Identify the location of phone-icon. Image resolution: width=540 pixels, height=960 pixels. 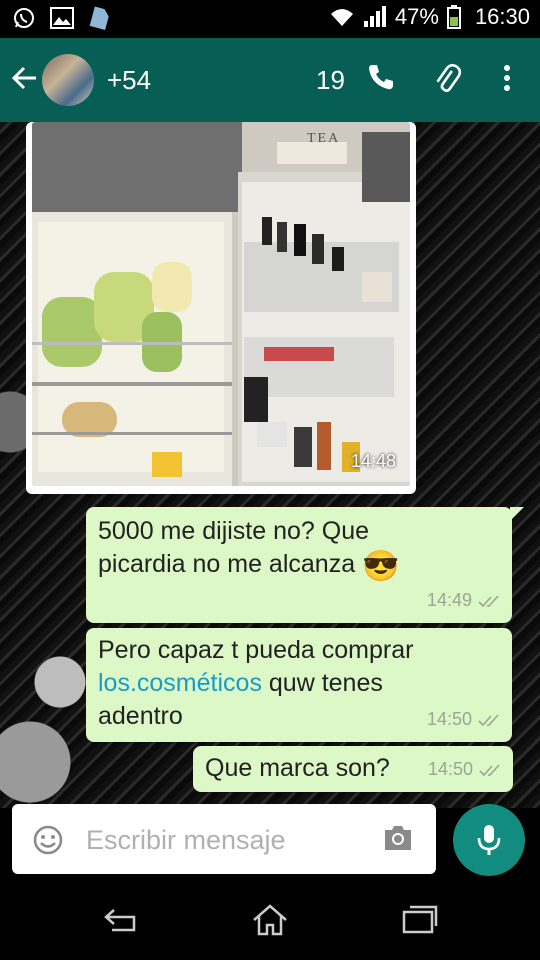
(381, 77).